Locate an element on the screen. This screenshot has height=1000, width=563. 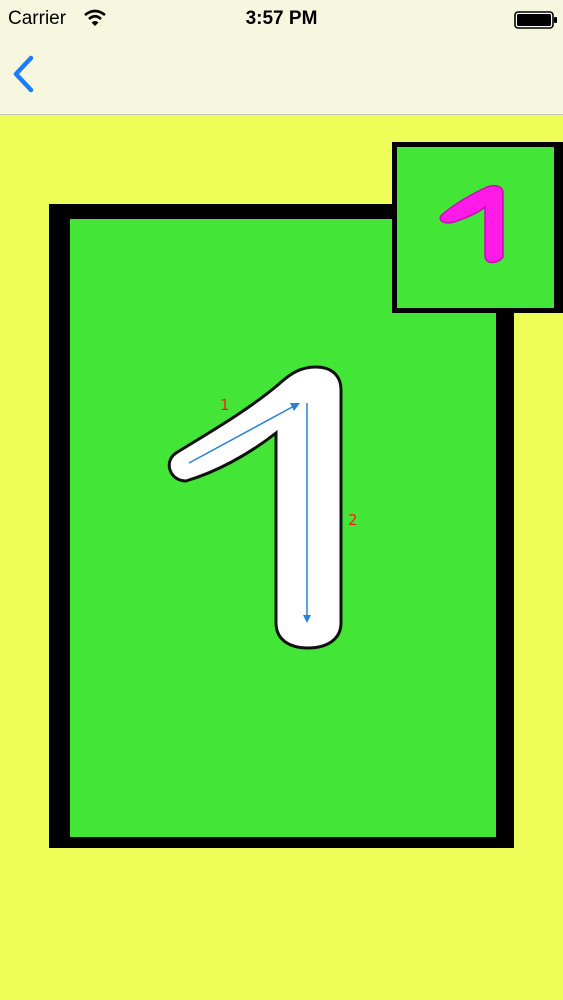
character-preview-frame is located at coordinates (477, 227).